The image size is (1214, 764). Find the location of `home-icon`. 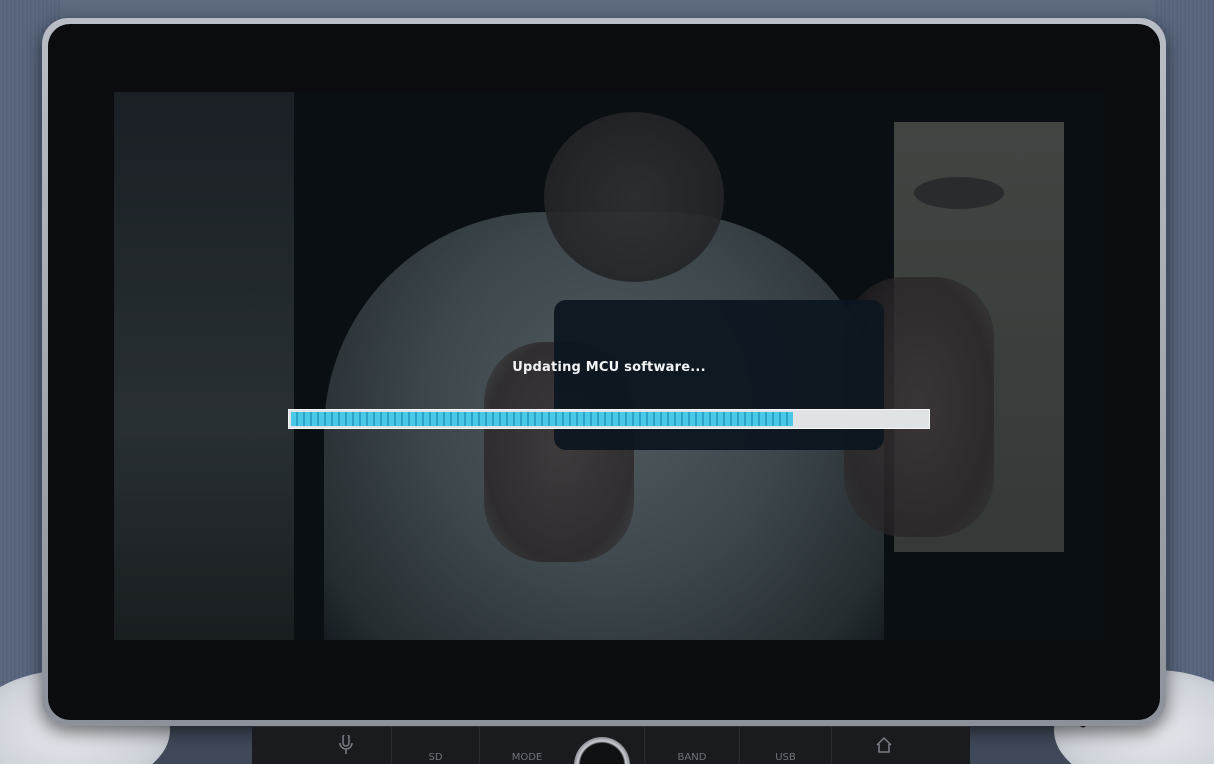

home-icon is located at coordinates (884, 744).